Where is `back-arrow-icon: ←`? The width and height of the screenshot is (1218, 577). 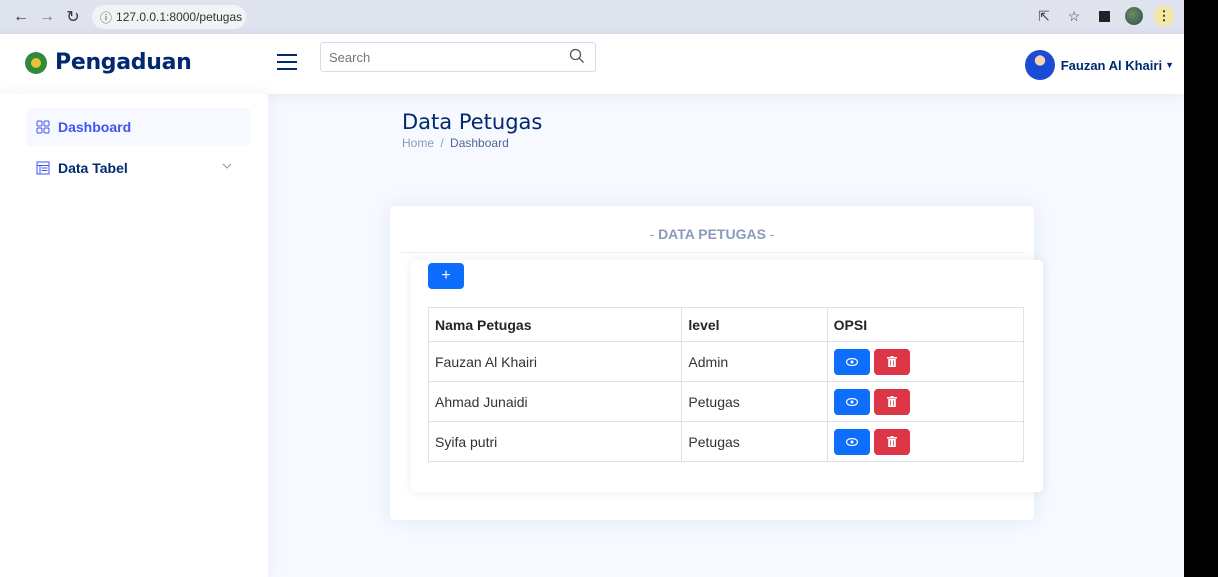
back-arrow-icon: ← is located at coordinates (21, 17).